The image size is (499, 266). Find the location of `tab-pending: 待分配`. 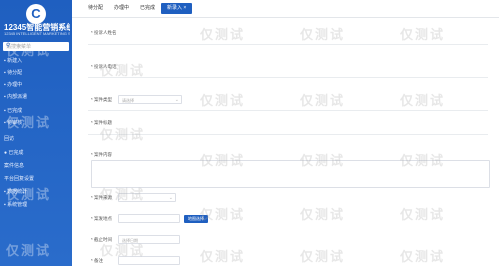

tab-pending: 待分配 is located at coordinates (95, 8).